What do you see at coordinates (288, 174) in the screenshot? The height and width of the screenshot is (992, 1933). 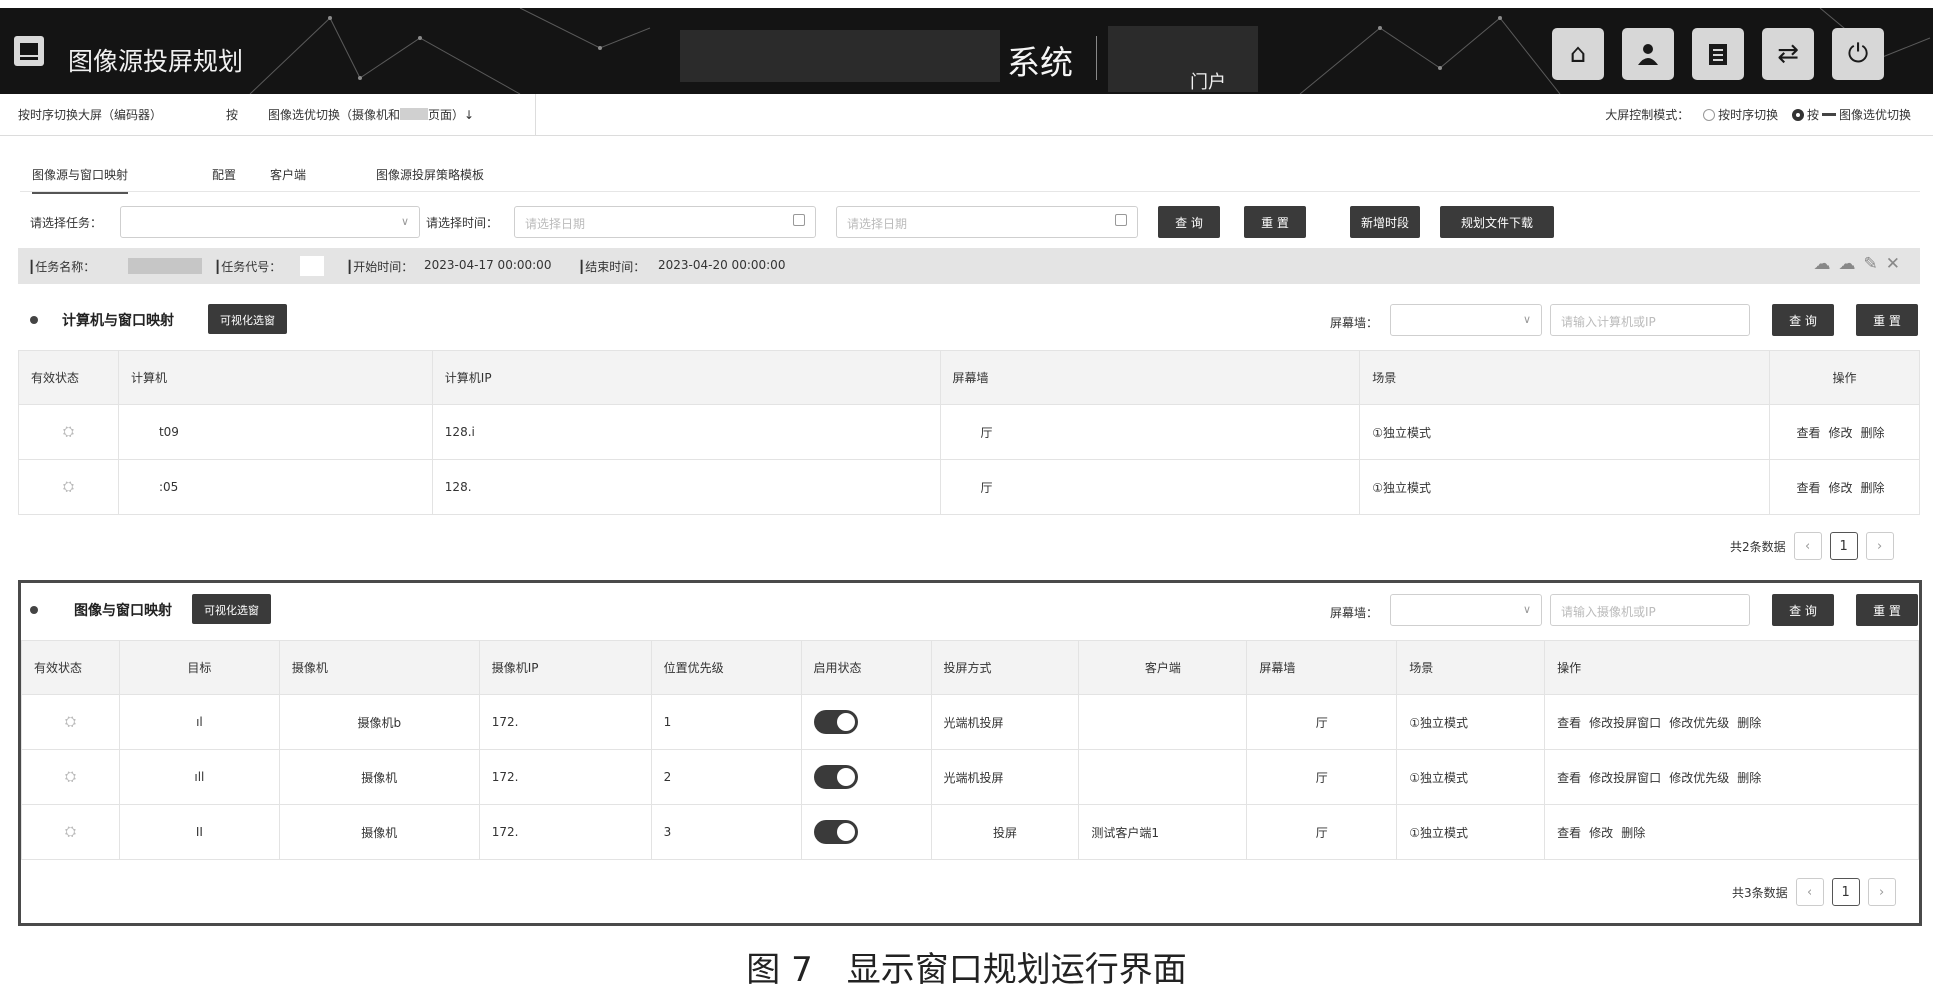 I see `tab-client: 客户端` at bounding box center [288, 174].